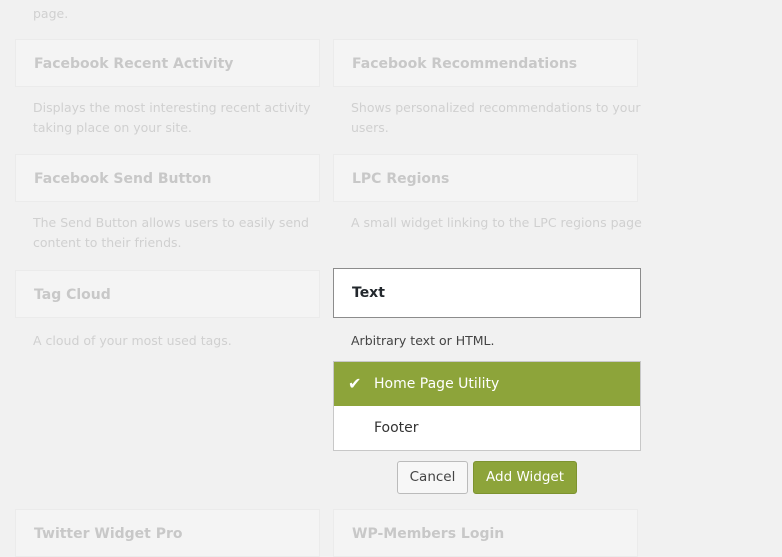 The image size is (782, 557). Describe the element at coordinates (51, 13) in the screenshot. I see `top-fragment-text: page.` at that location.